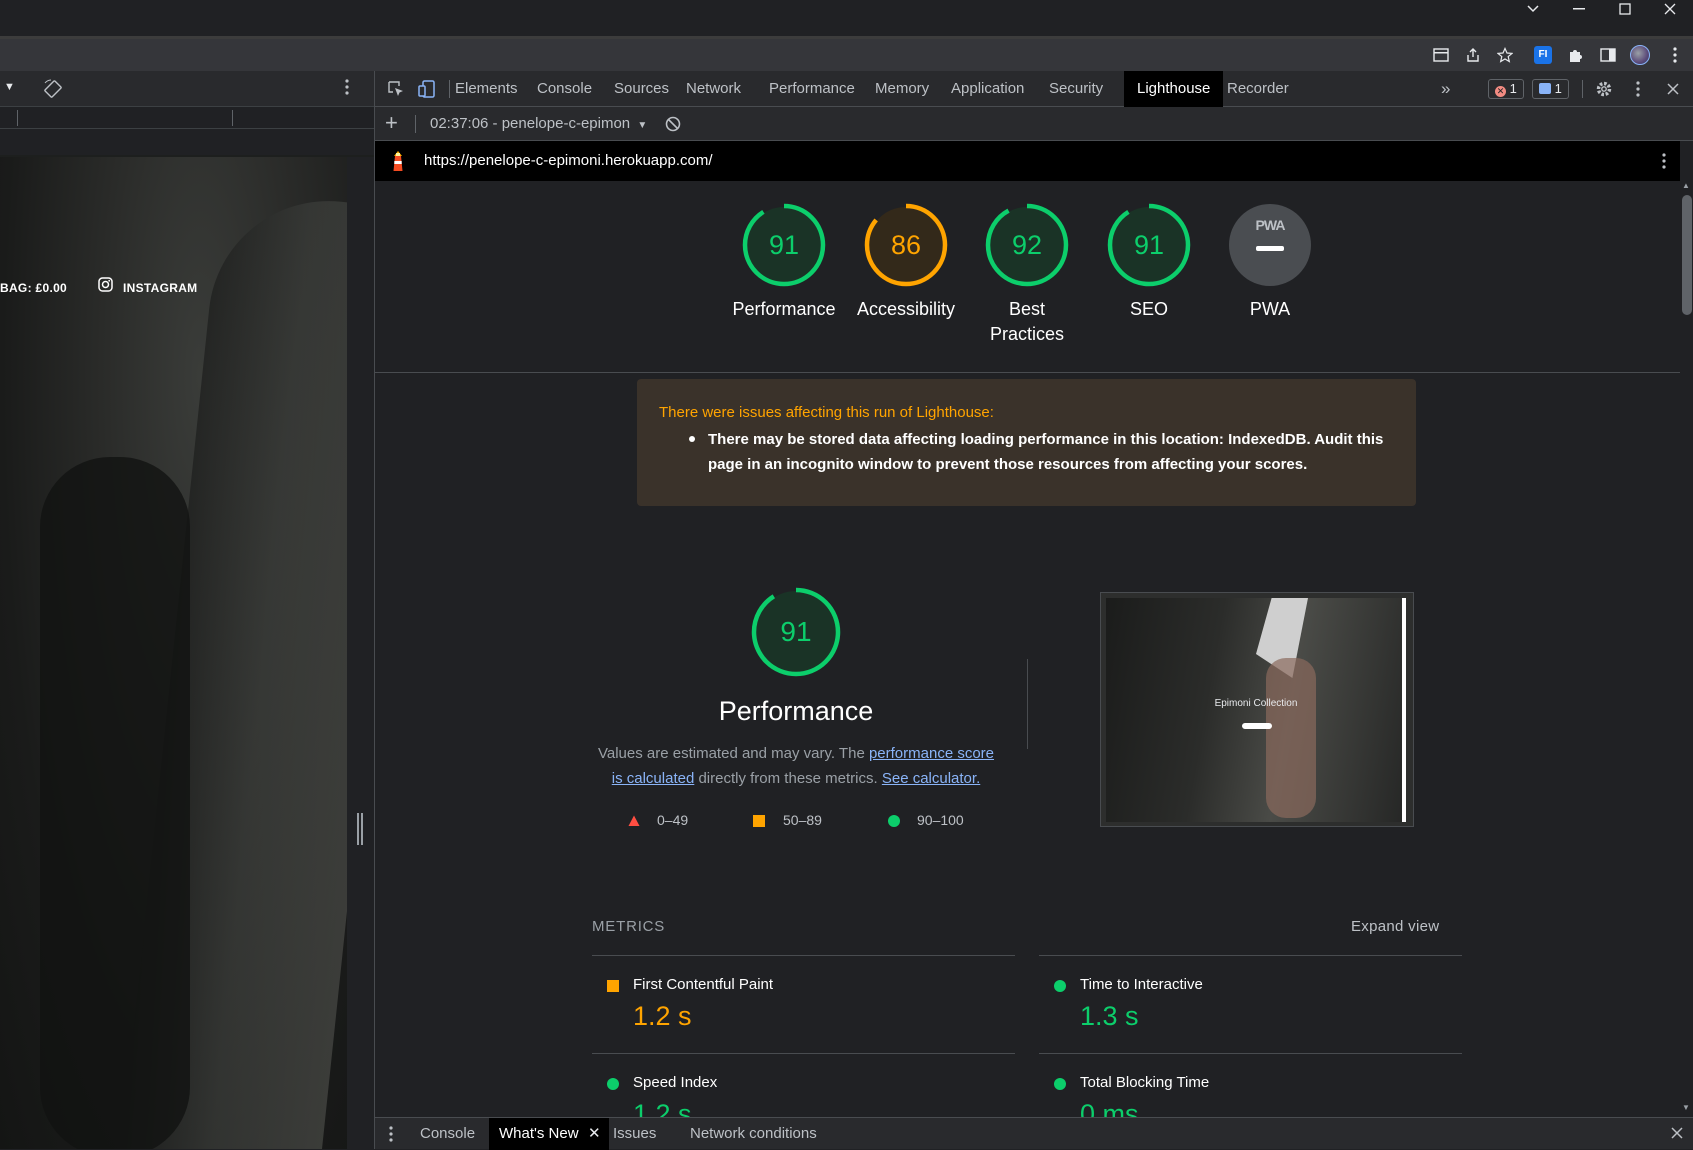  I want to click on device-toggle-icon, so click(427, 89).